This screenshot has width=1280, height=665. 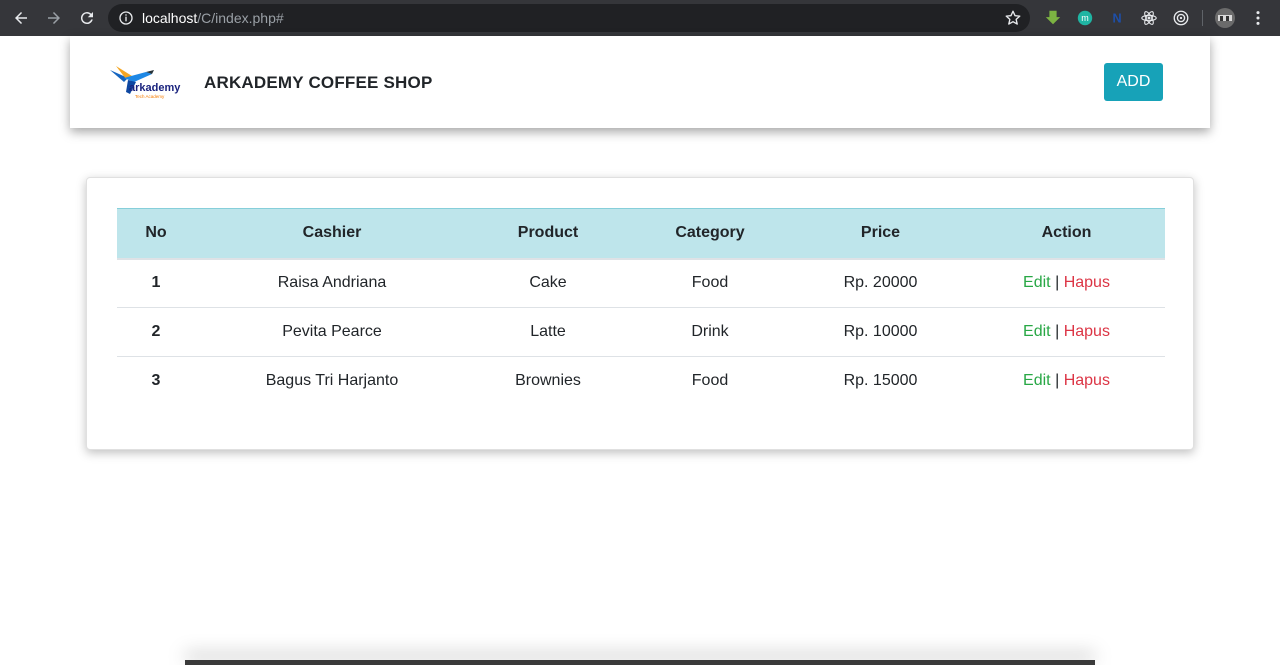 I want to click on svg-text: Tech Academy, so click(x=150, y=96).